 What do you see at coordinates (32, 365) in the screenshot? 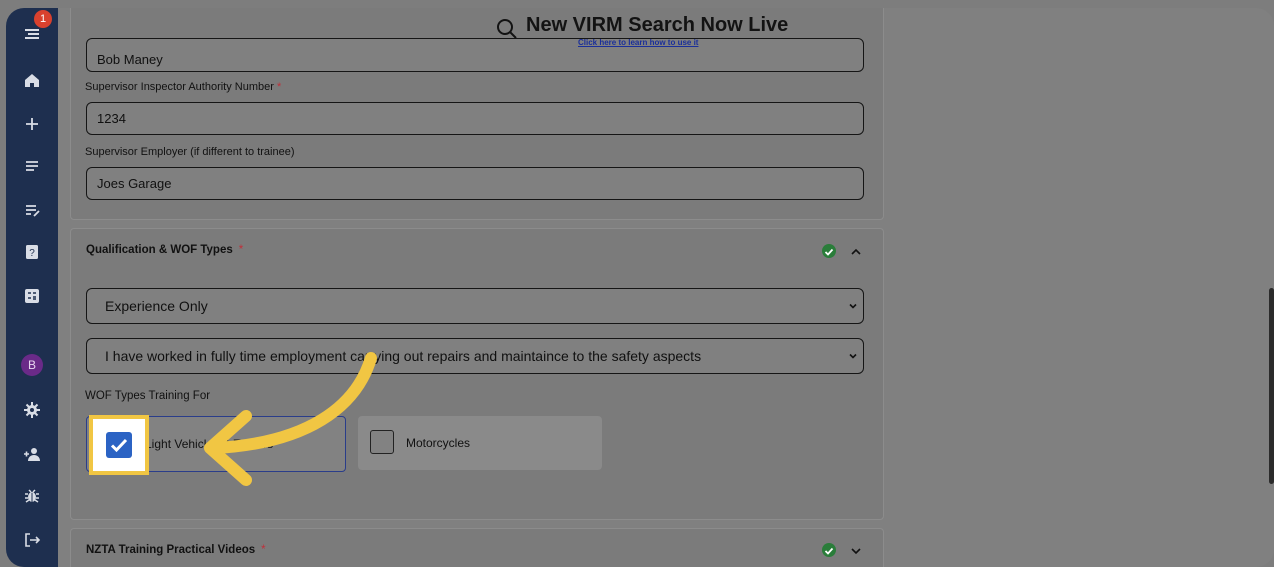
I see `avatar: B` at bounding box center [32, 365].